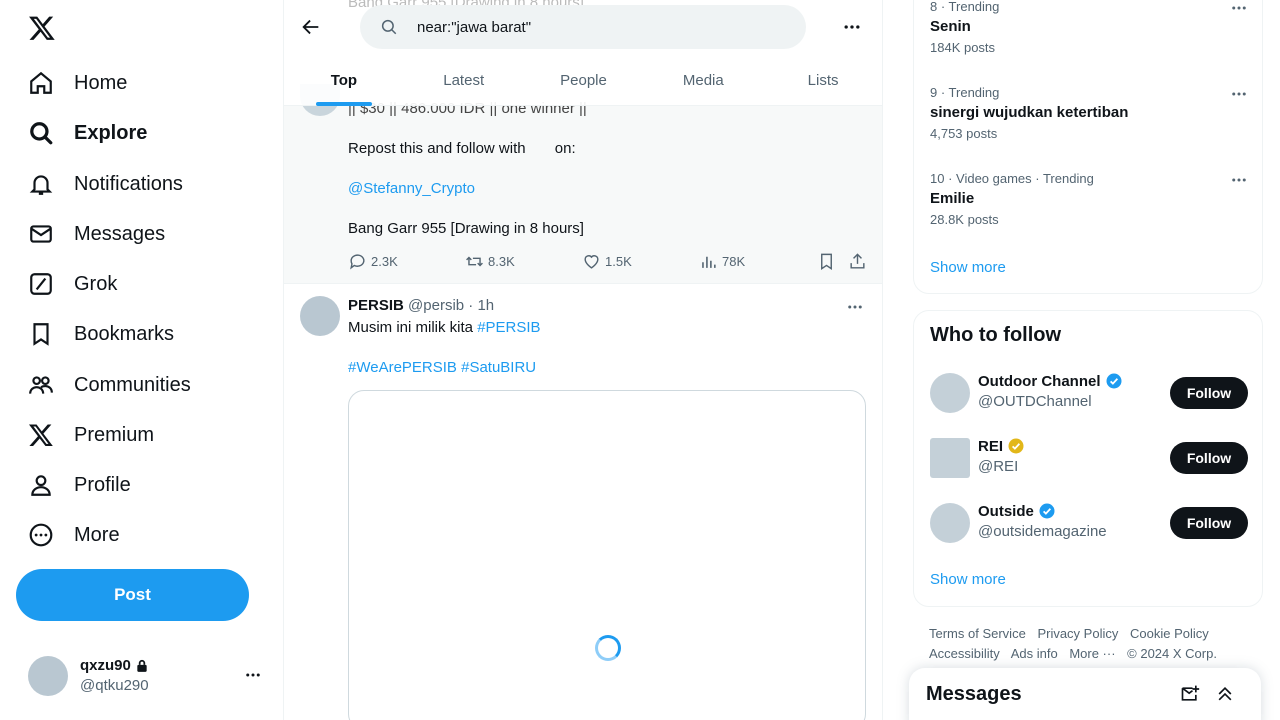 The height and width of the screenshot is (720, 1280). What do you see at coordinates (963, 47) in the screenshot?
I see `trend-count: 184K posts` at bounding box center [963, 47].